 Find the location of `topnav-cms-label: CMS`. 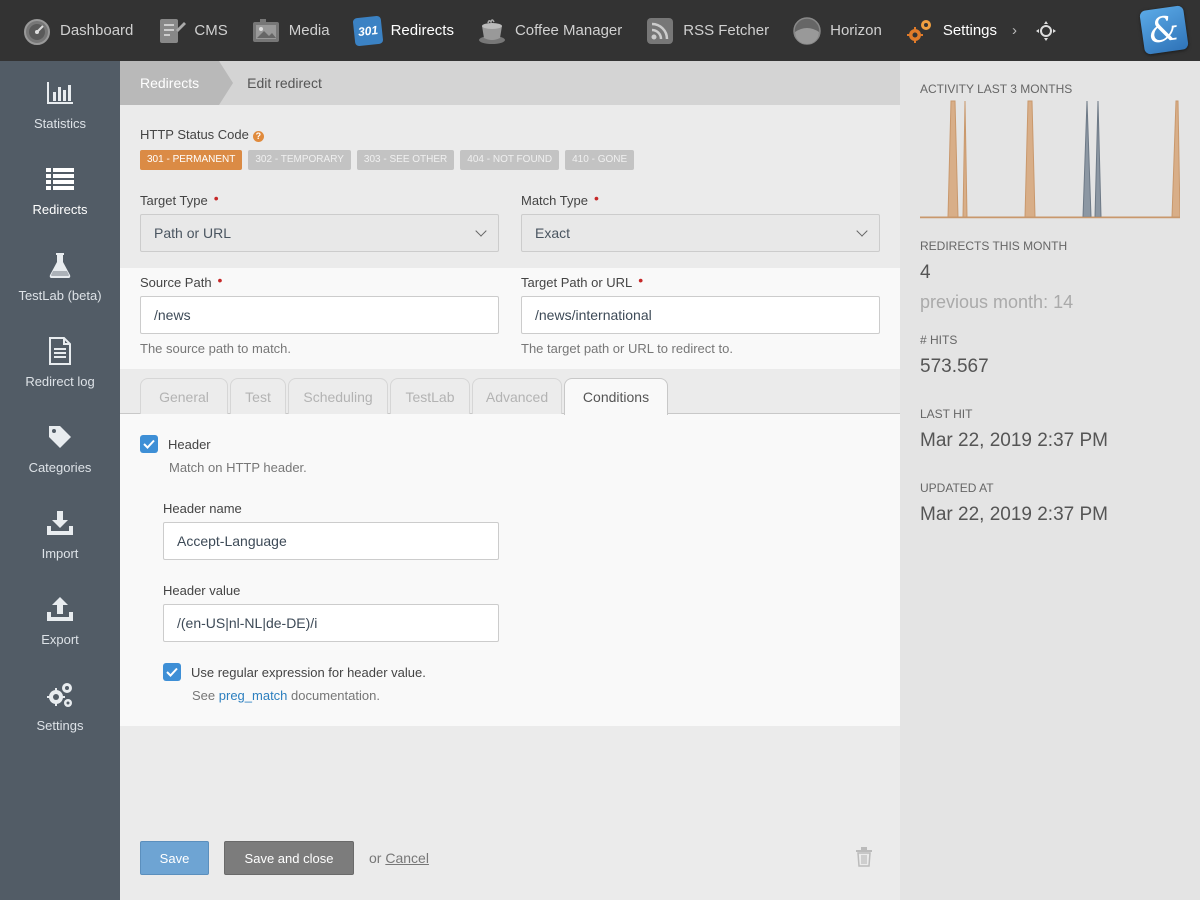

topnav-cms-label: CMS is located at coordinates (211, 30).